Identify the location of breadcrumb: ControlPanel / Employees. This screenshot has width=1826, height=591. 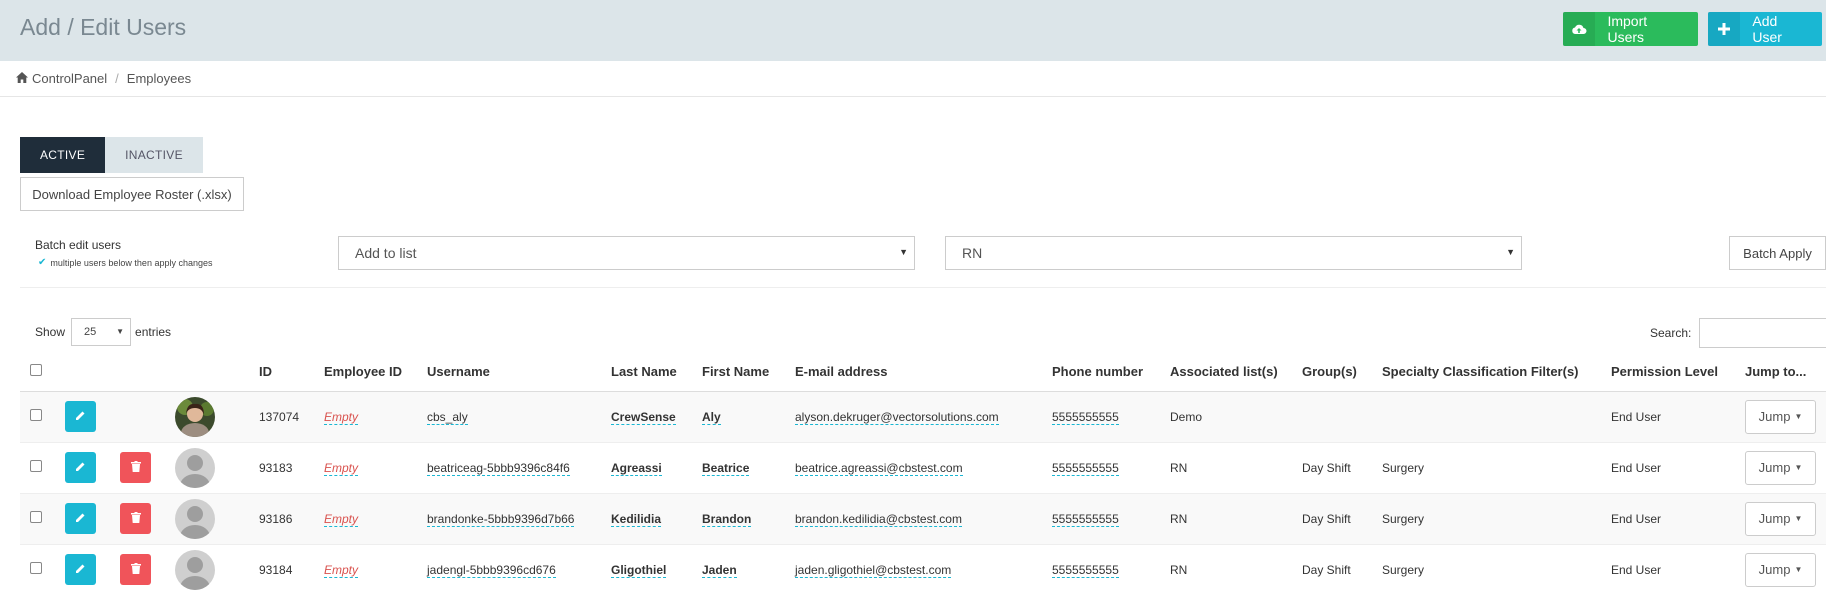
(103, 78).